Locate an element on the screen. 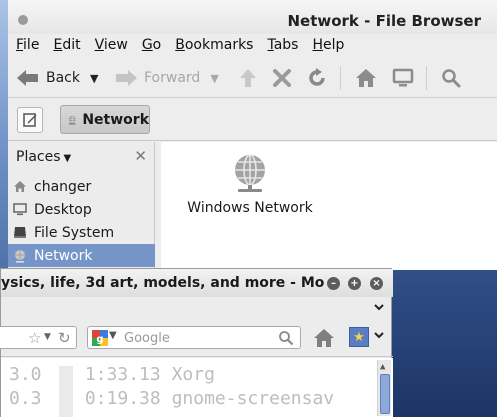  menu-tabs: Tabs is located at coordinates (282, 45).